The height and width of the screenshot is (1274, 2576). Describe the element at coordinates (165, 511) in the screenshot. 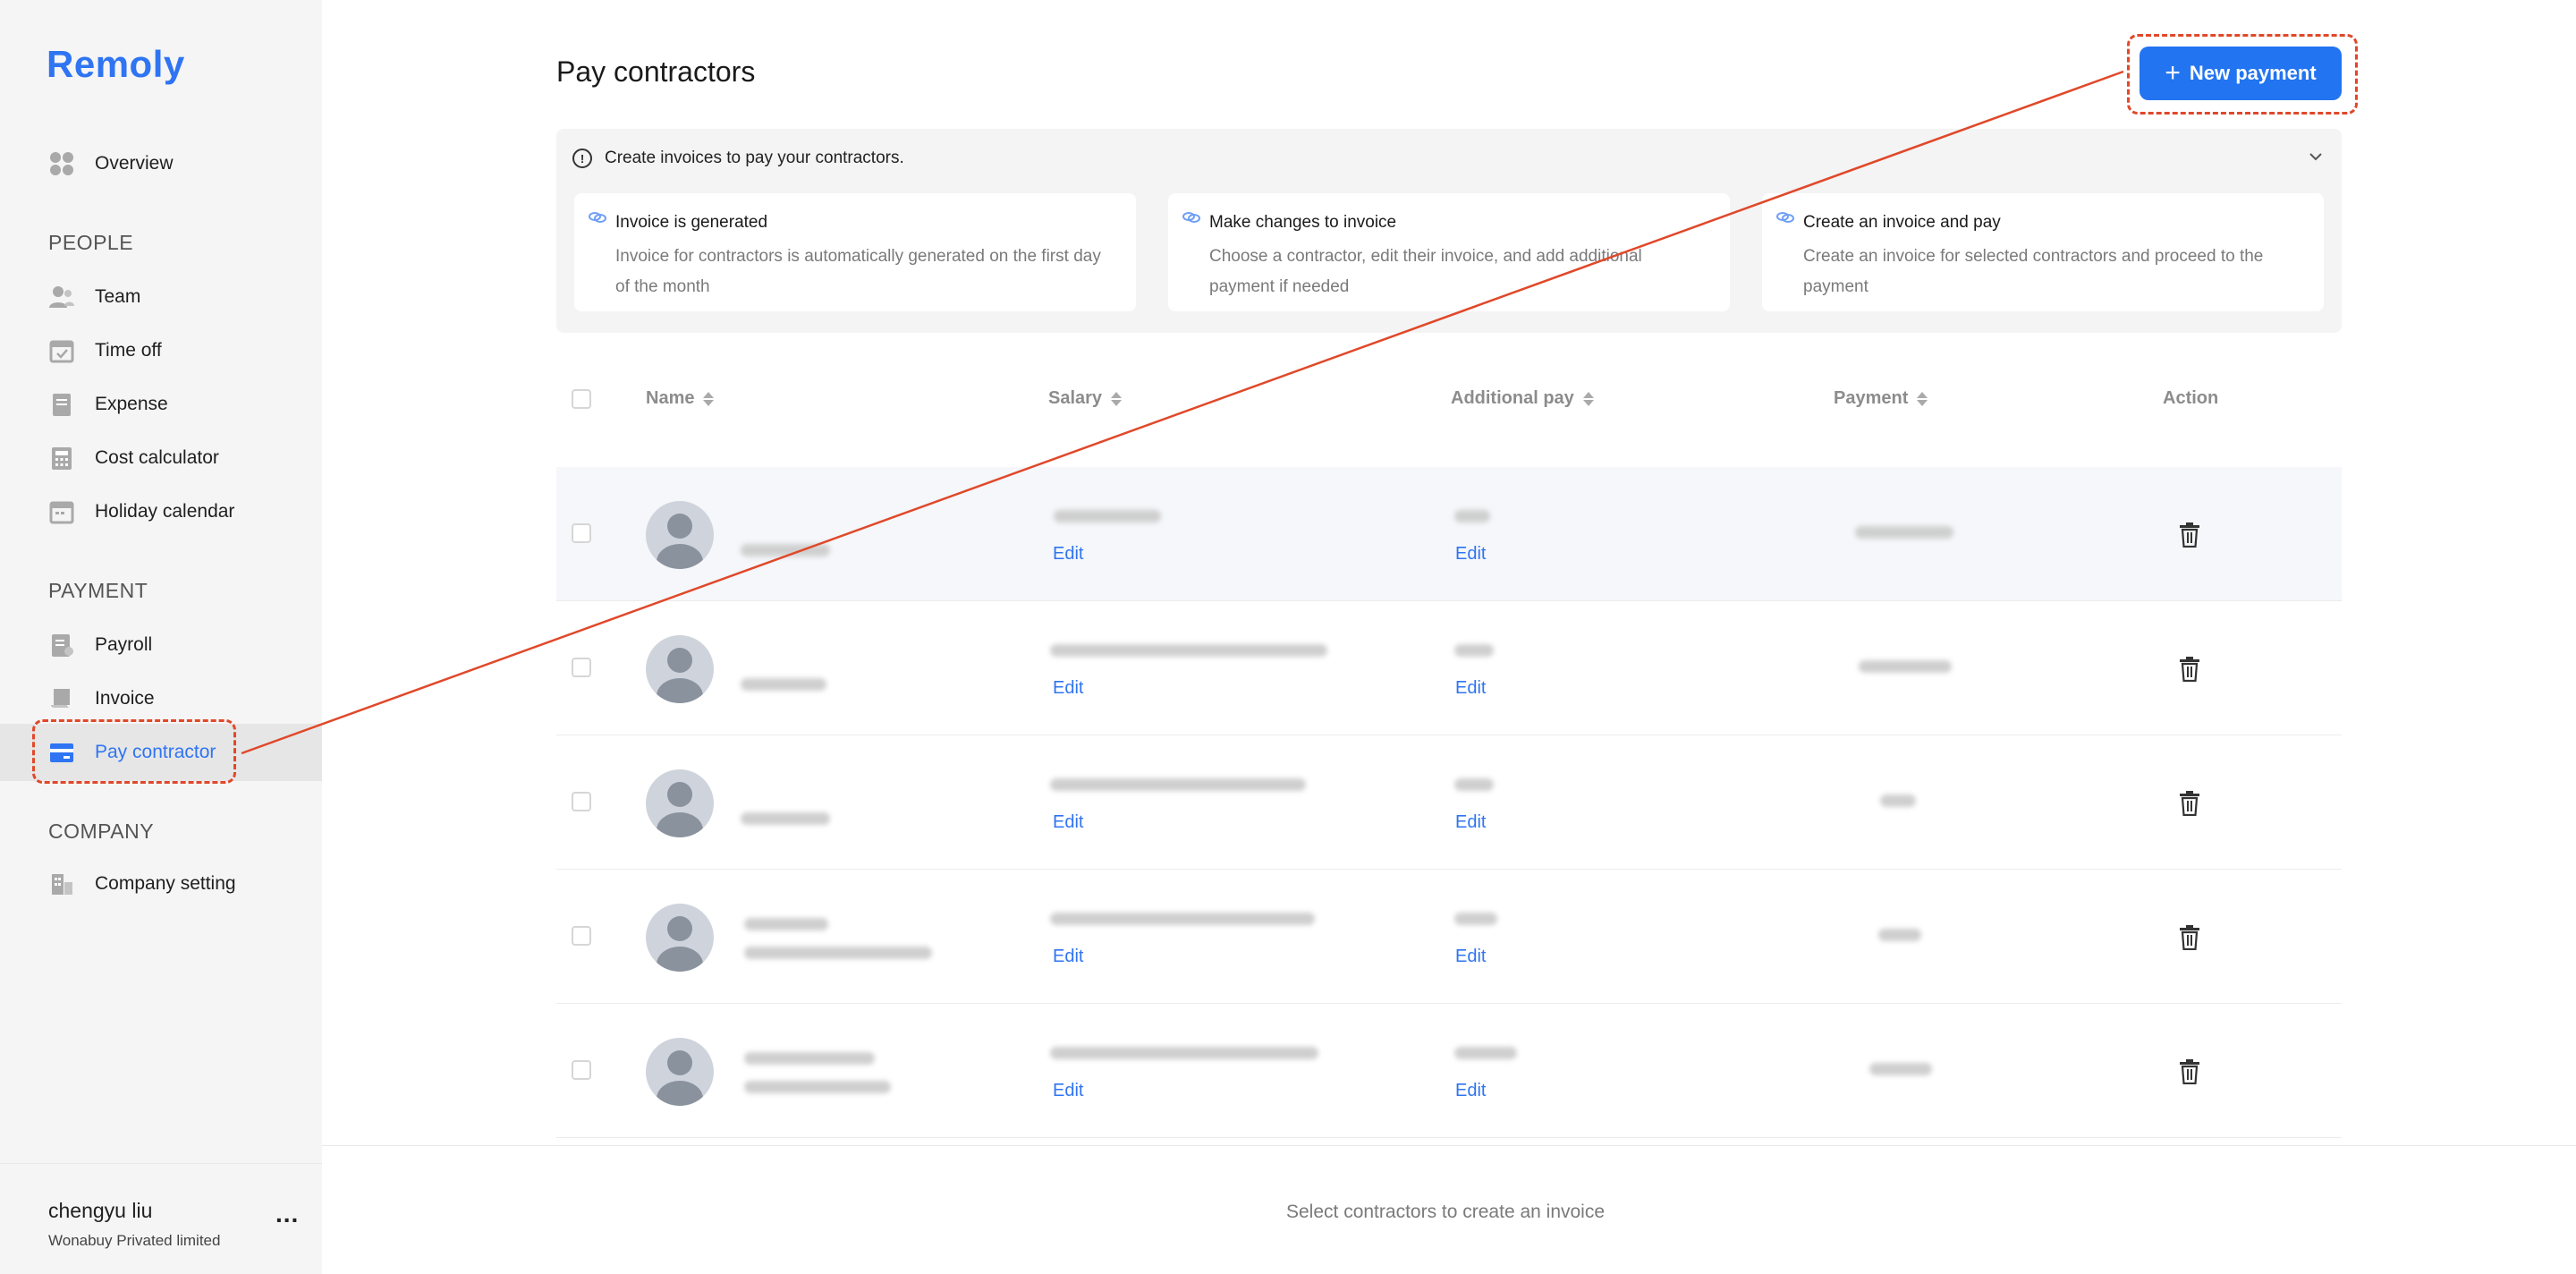

I see `sidebar-item-label: Holiday calendar` at that location.